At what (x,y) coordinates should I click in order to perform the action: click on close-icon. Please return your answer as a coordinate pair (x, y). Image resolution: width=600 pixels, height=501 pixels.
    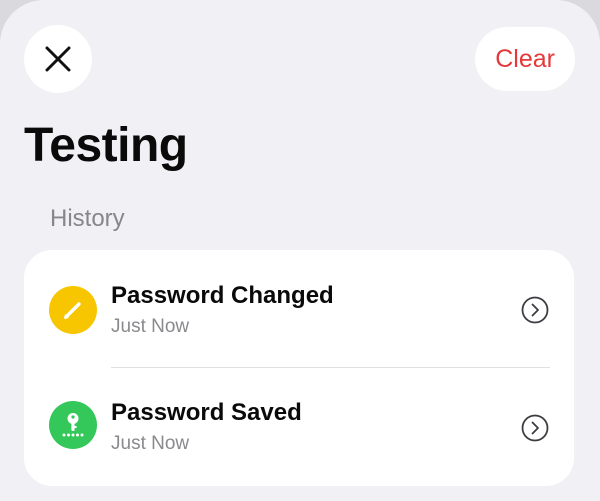
    Looking at the image, I should click on (58, 59).